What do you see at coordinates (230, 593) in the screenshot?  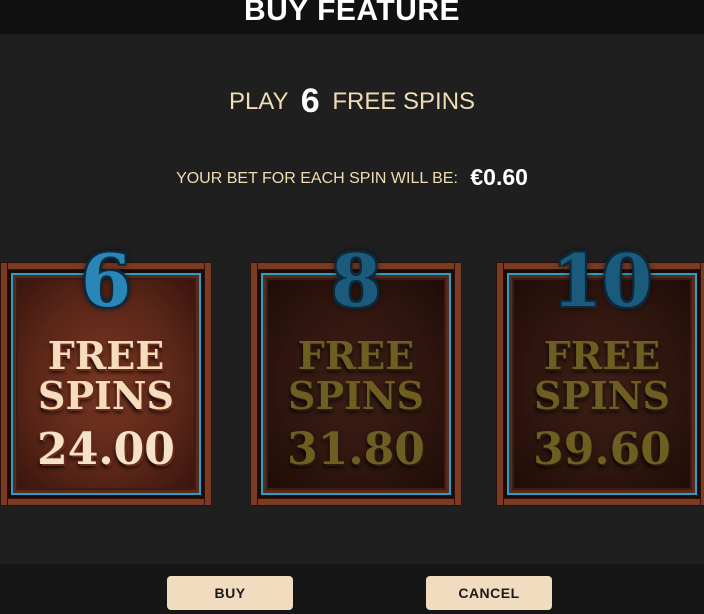 I see `buy-button: BUY` at bounding box center [230, 593].